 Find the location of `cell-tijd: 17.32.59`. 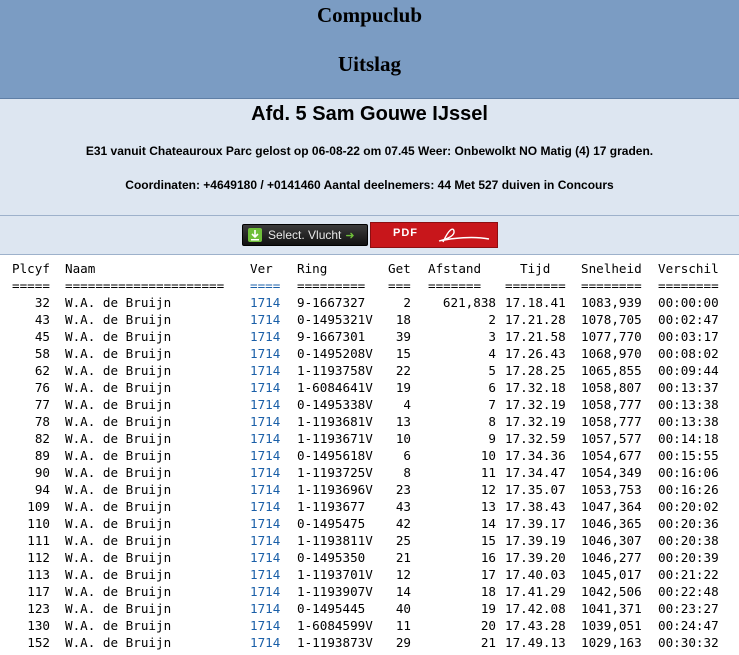

cell-tijd: 17.32.59 is located at coordinates (535, 438).